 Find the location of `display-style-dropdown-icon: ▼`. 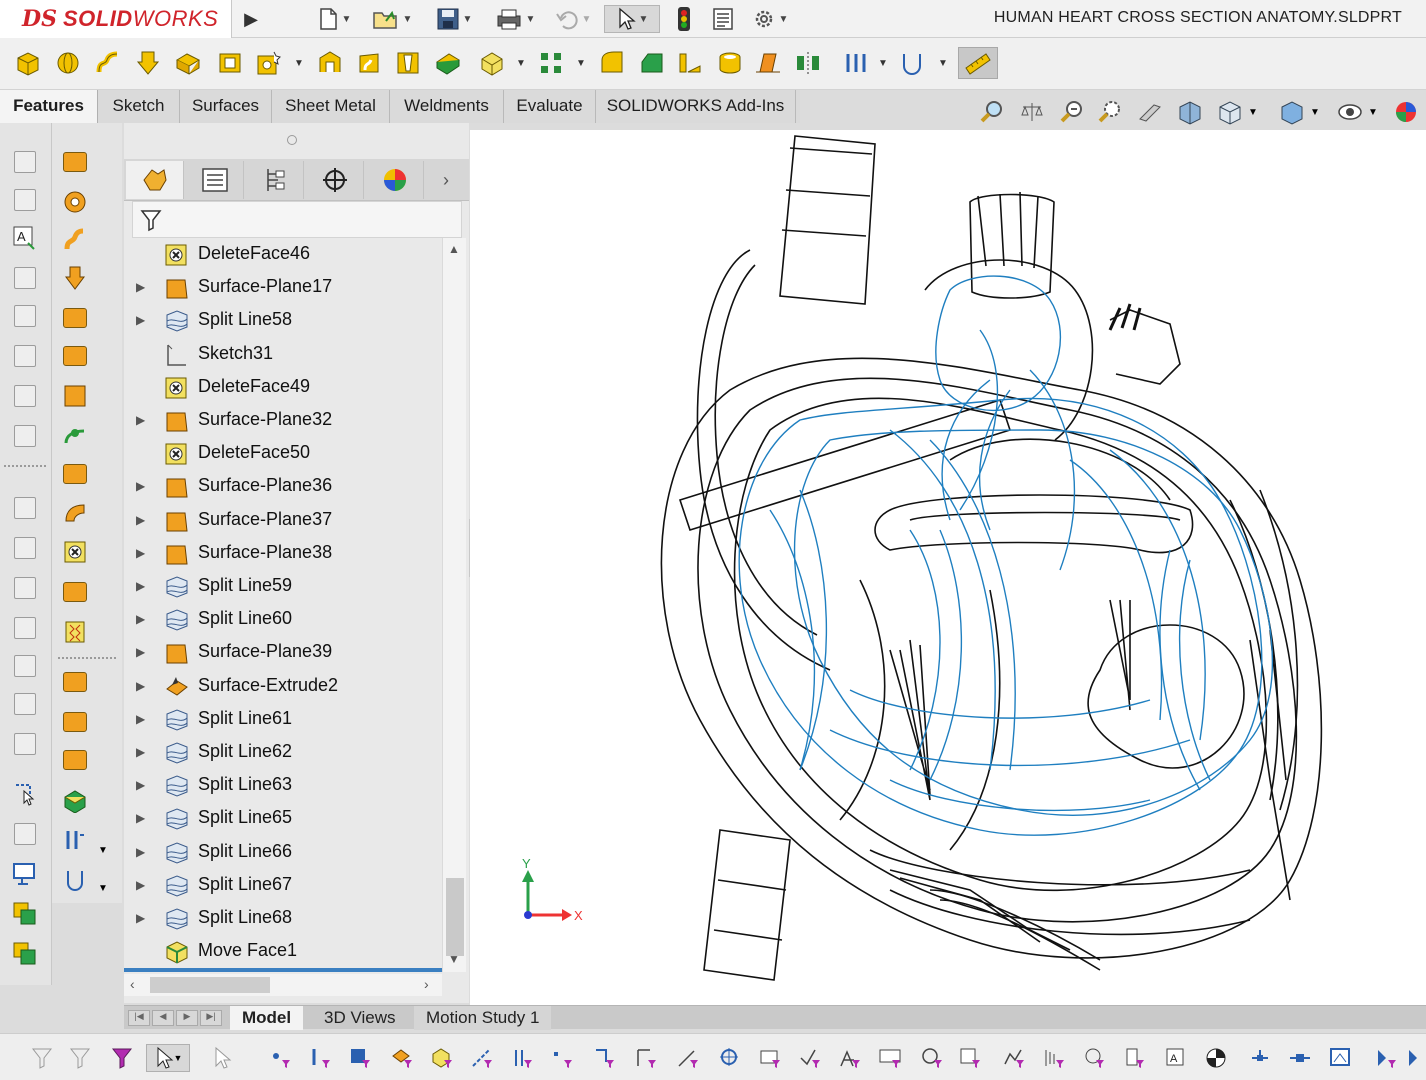

display-style-dropdown-icon: ▼ is located at coordinates (1315, 112).